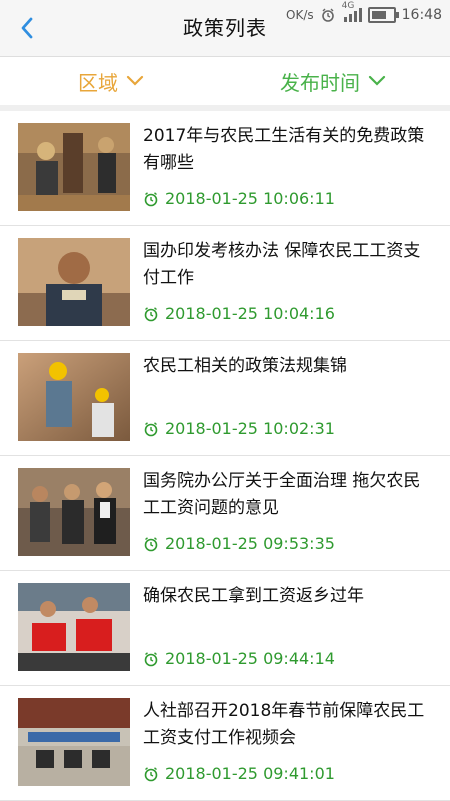  I want to click on item-meta: 2018-01-25 09:44:14, so click(239, 658).